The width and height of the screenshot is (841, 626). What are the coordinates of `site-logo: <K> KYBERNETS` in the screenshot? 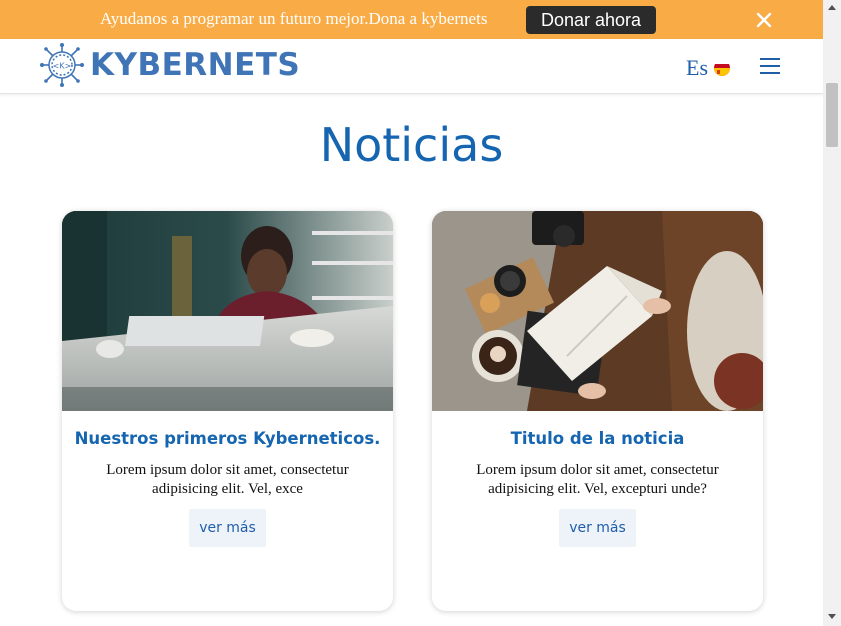 It's located at (170, 65).